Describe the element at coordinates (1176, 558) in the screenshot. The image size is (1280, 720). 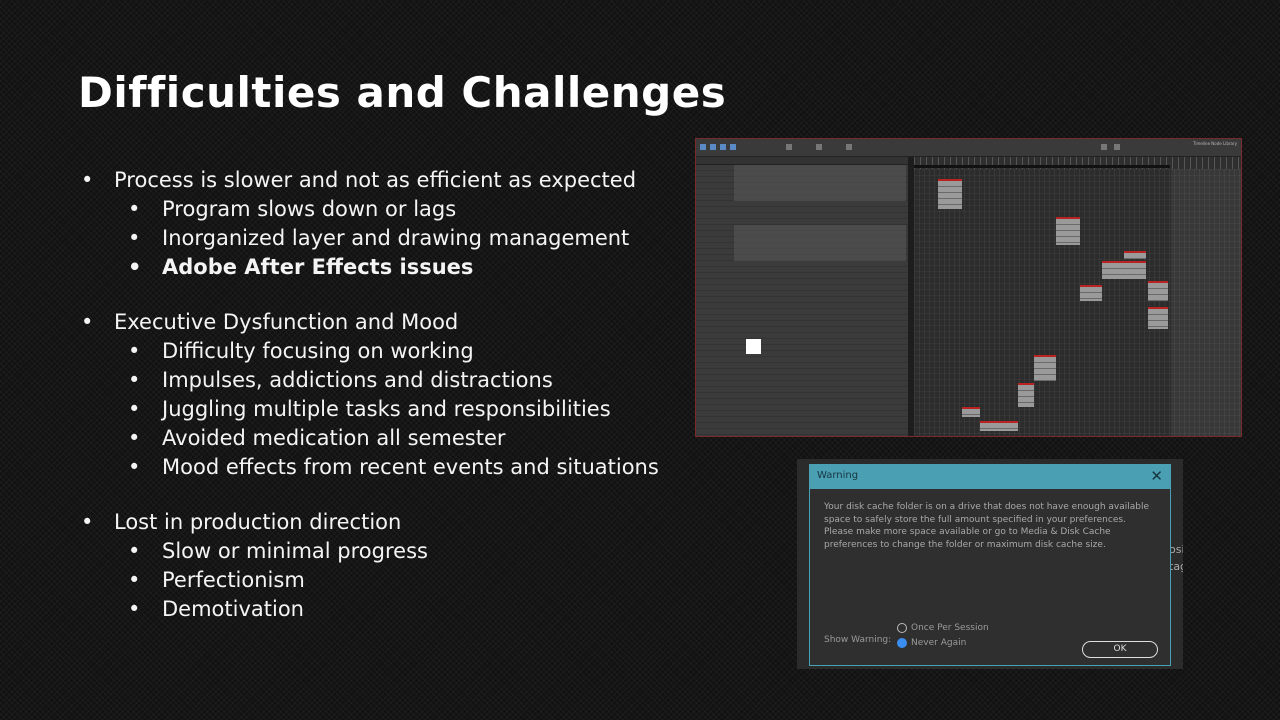
I see `background-text: osi tag` at that location.